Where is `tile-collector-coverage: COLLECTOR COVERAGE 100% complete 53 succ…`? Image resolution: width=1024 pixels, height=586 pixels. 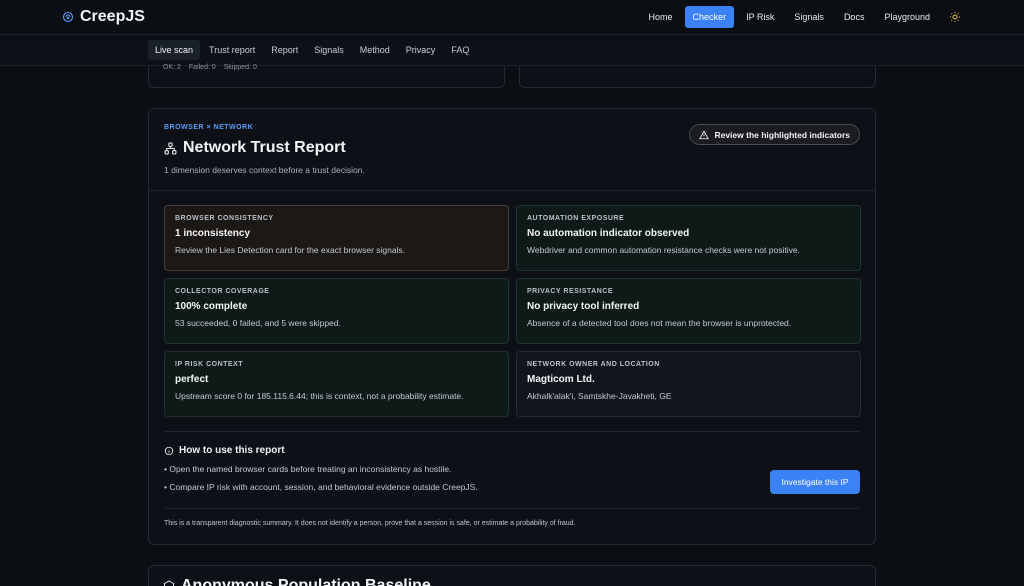 tile-collector-coverage: COLLECTOR COVERAGE 100% complete 53 succ… is located at coordinates (336, 311).